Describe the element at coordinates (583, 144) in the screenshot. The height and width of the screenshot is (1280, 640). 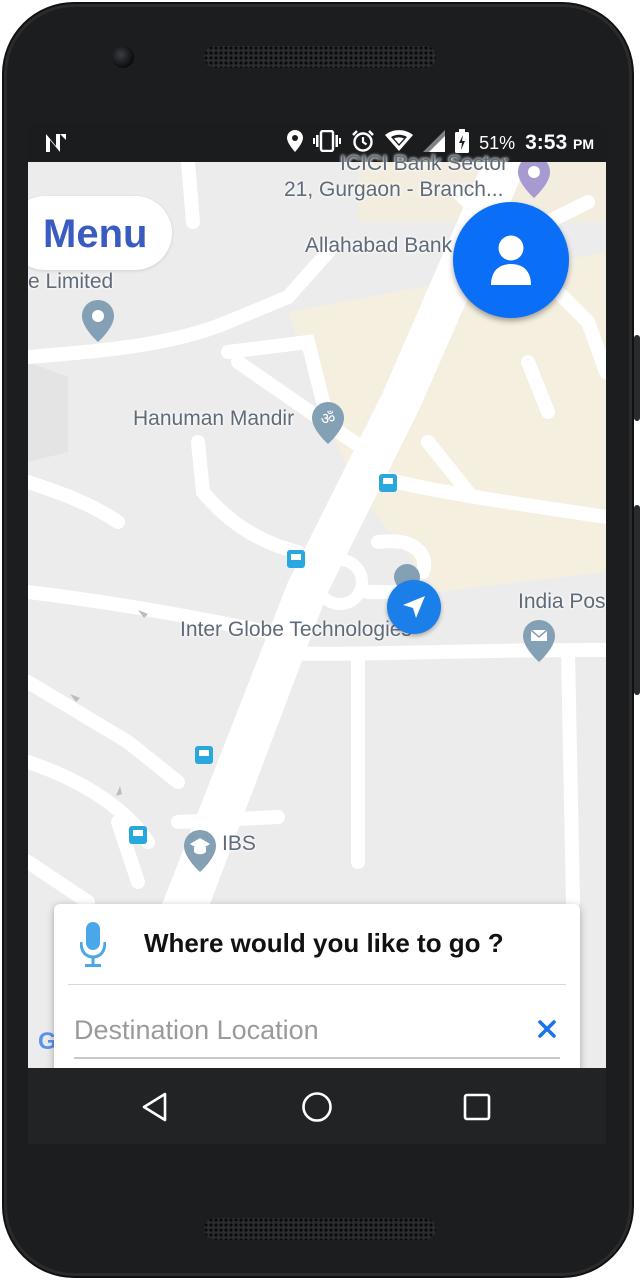
I see `clock-suffix: PM` at that location.